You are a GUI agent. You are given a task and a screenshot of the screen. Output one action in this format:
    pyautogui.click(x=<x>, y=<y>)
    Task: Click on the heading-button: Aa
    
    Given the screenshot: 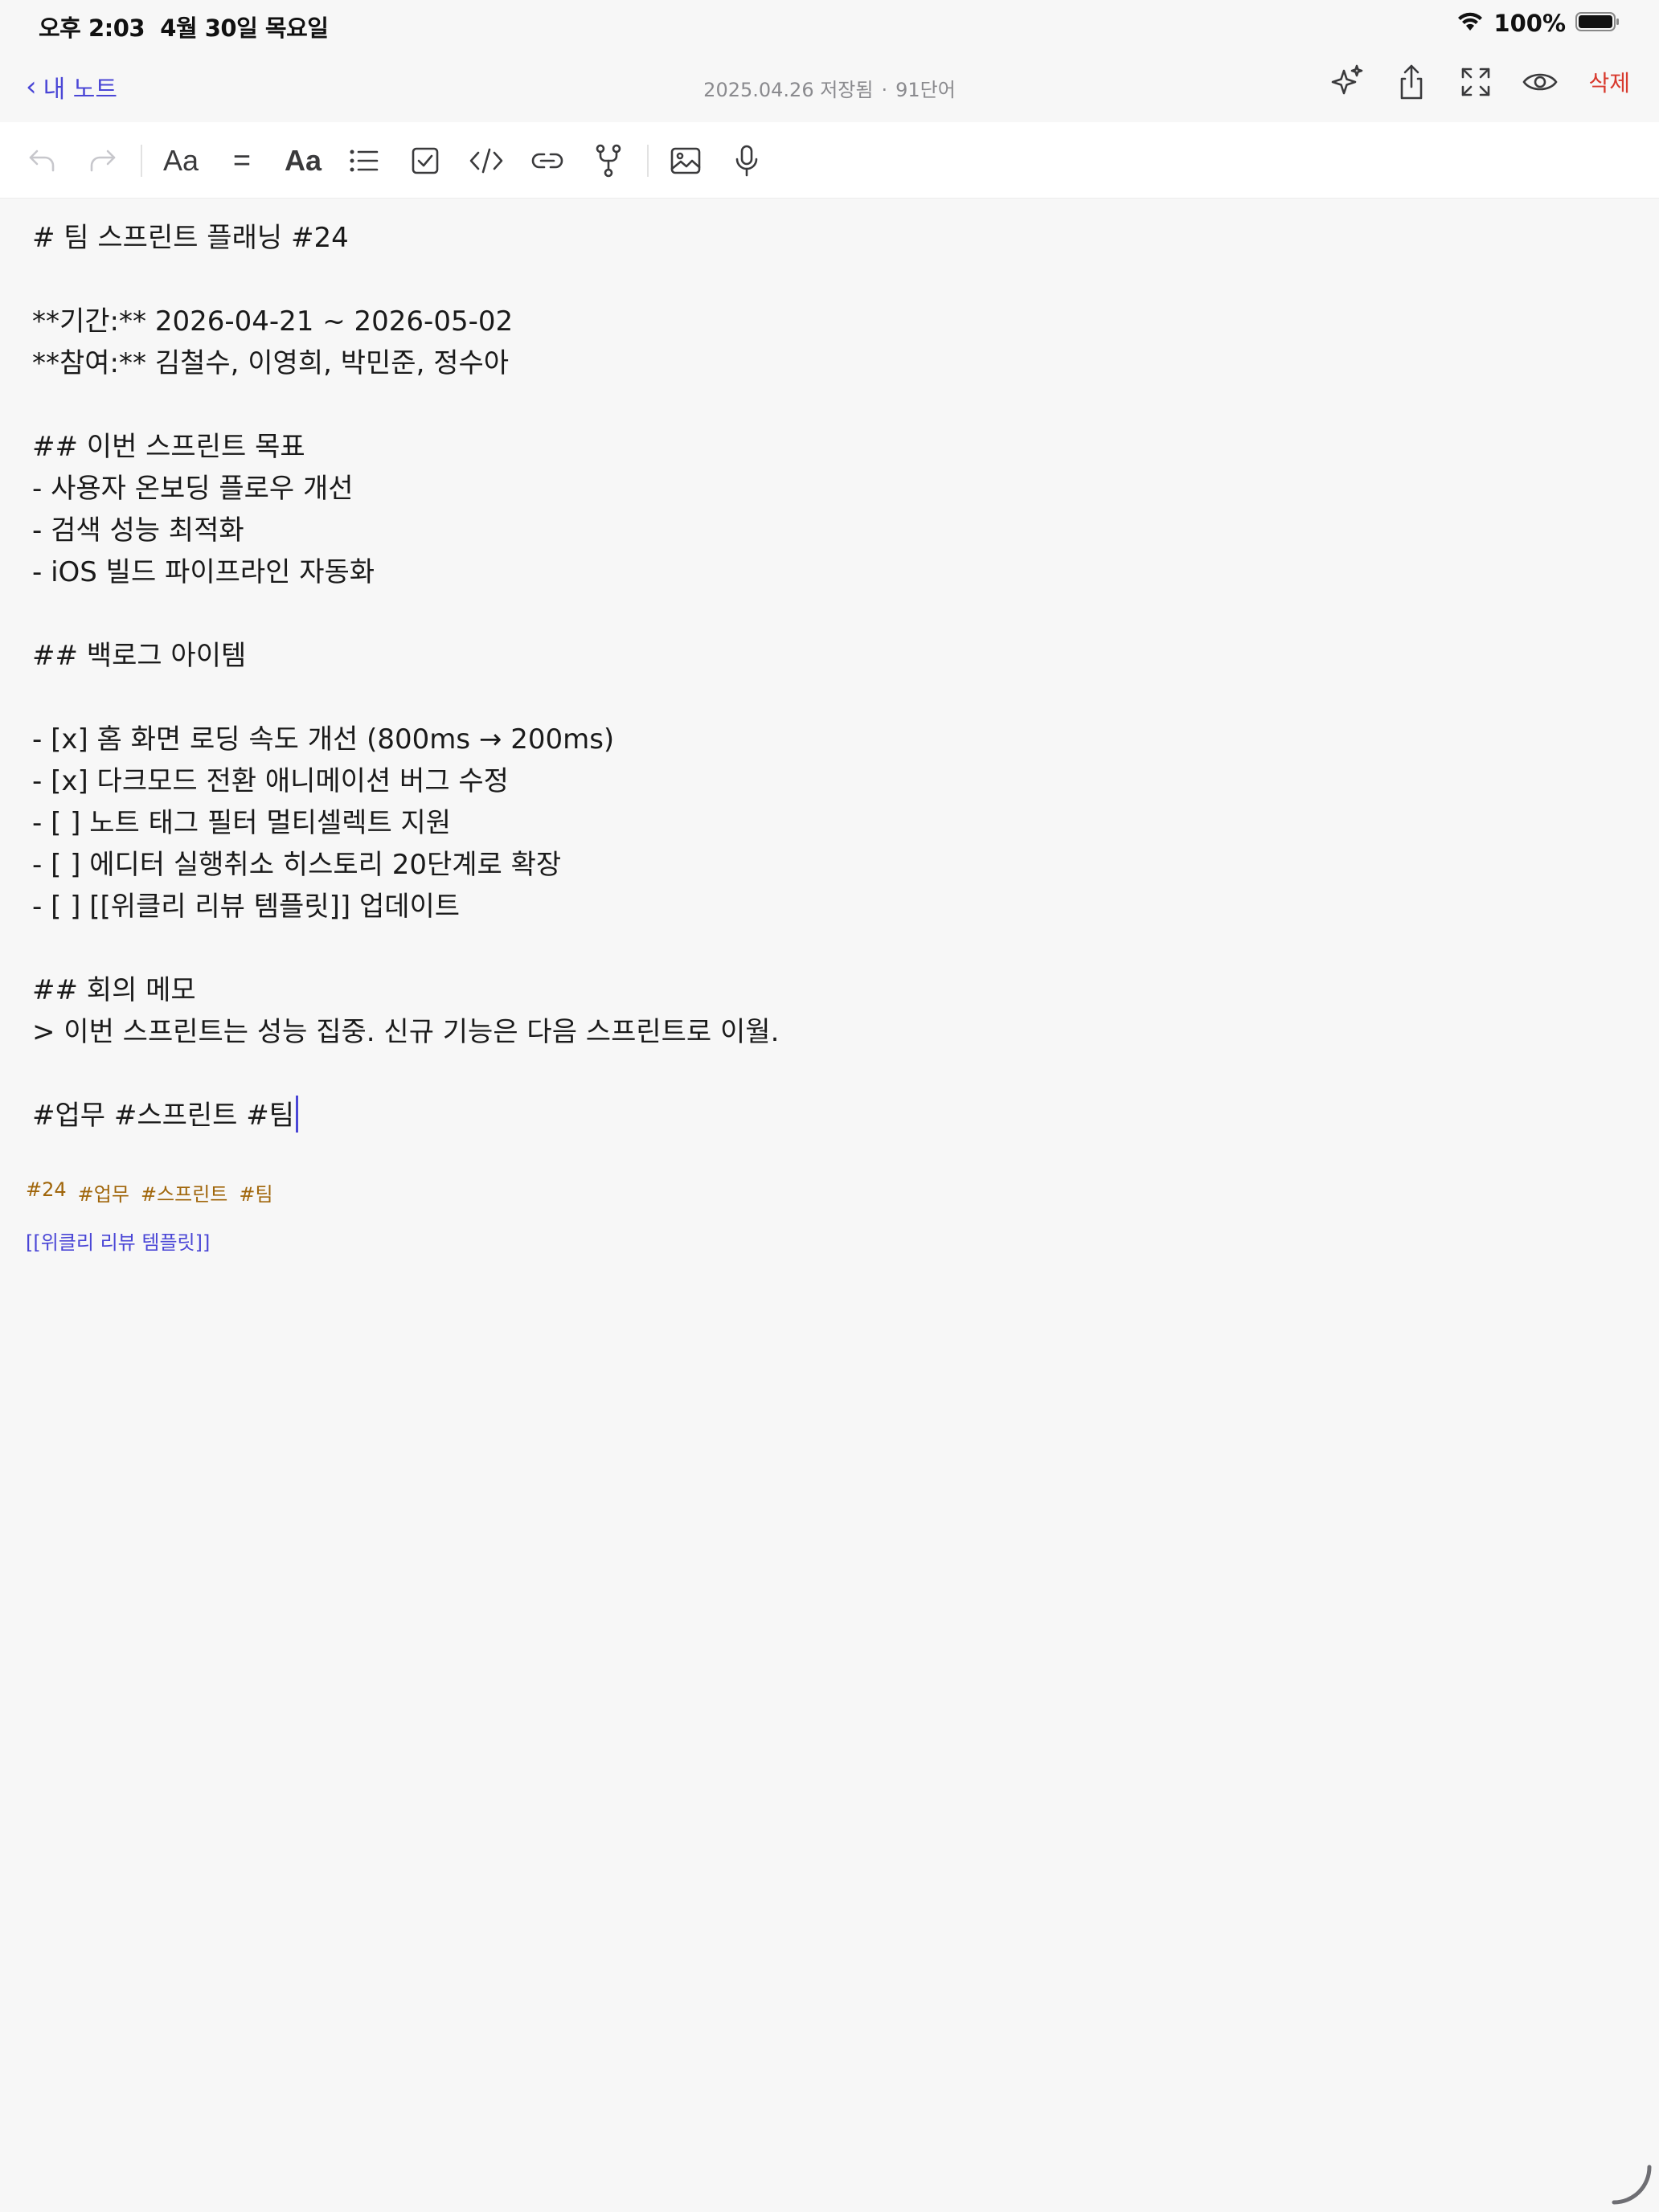 What is the action you would take?
    pyautogui.click(x=303, y=160)
    